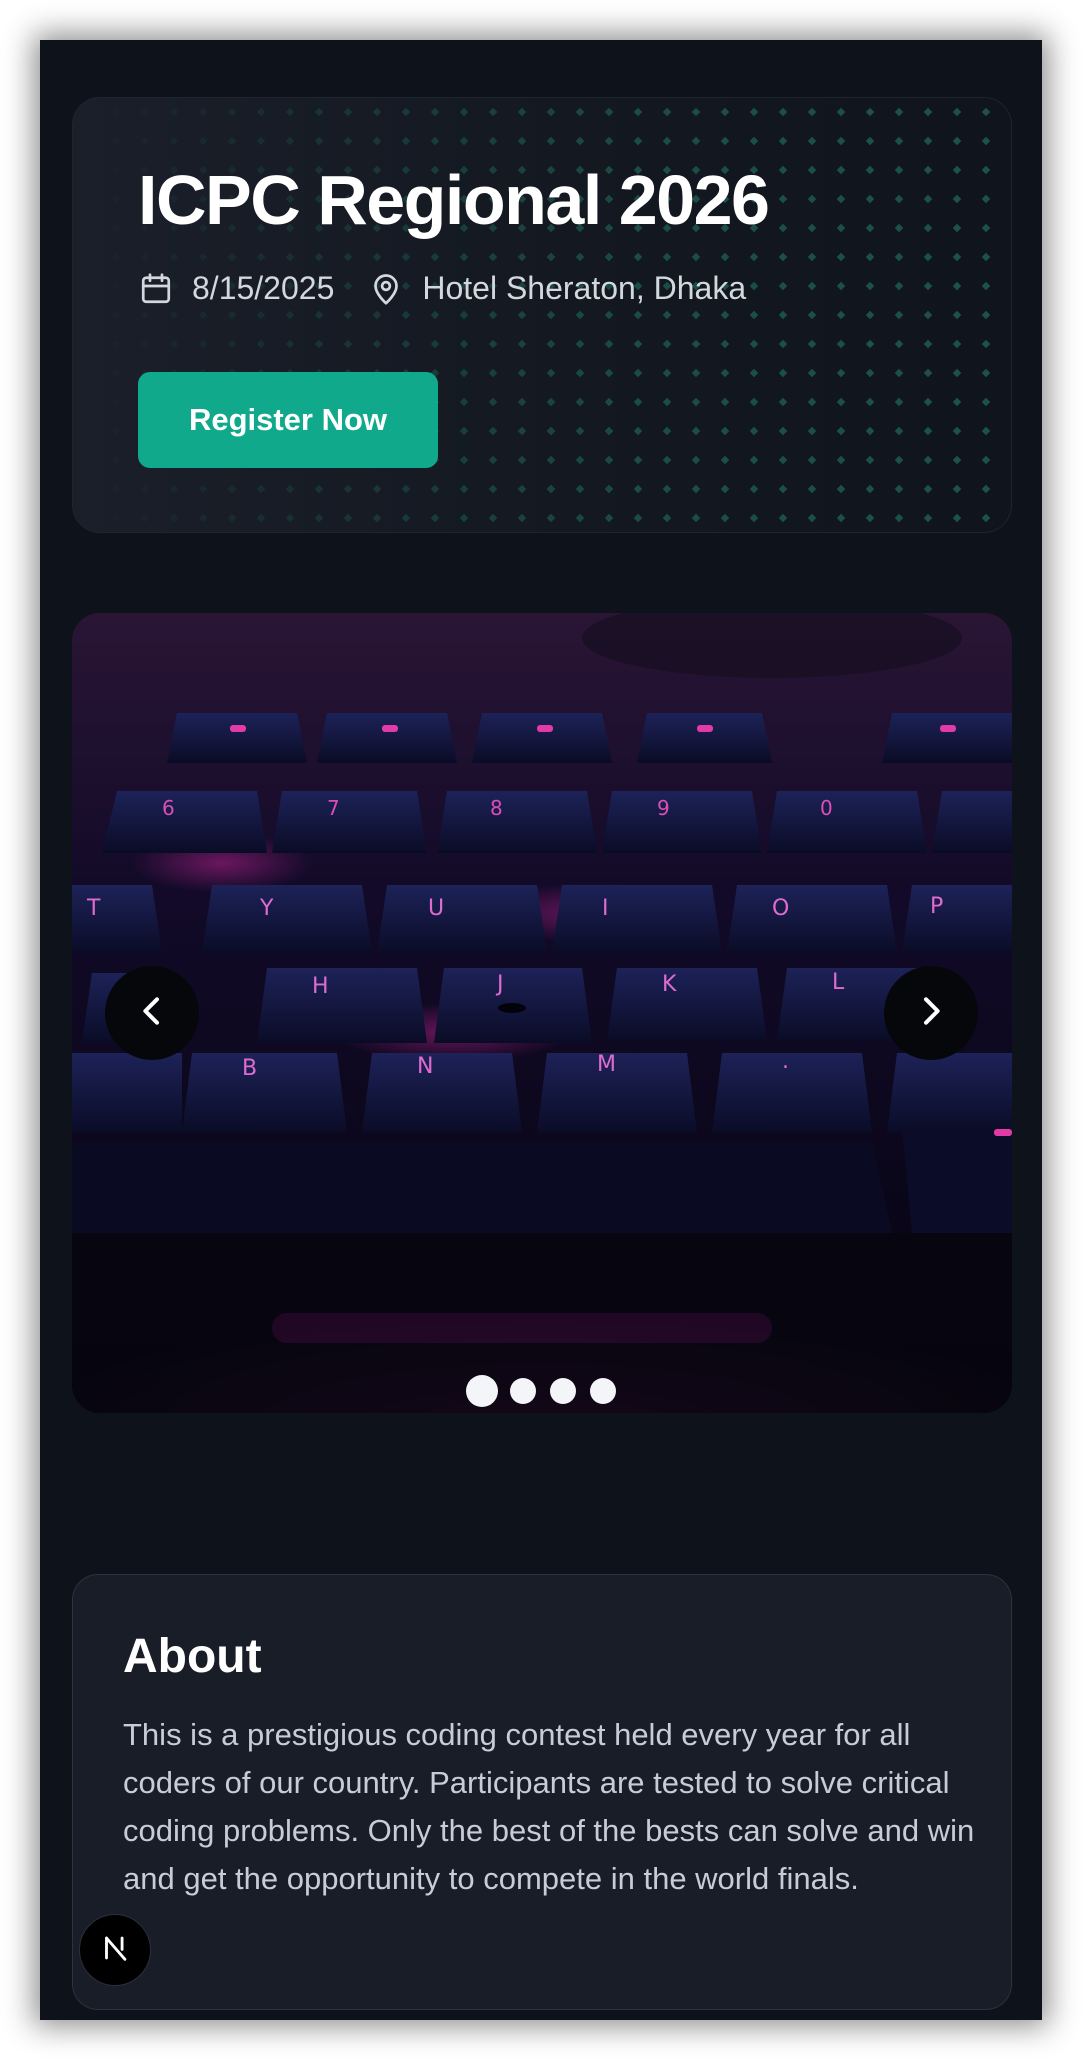 The height and width of the screenshot is (2060, 1082). I want to click on carousel-dot-active, so click(482, 1391).